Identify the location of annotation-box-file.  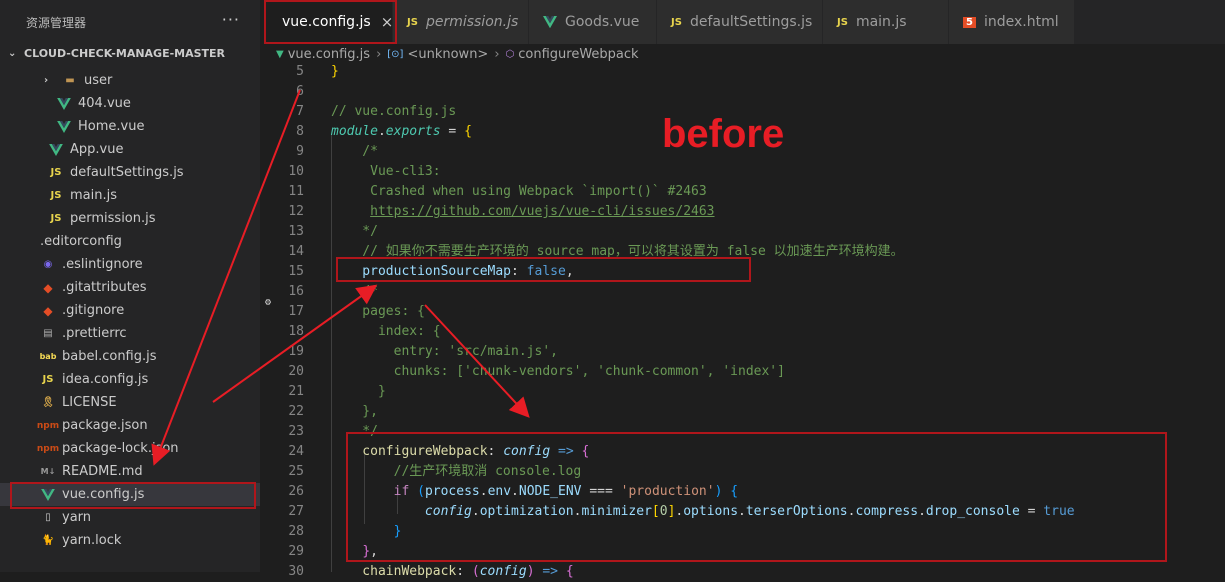
(133, 495).